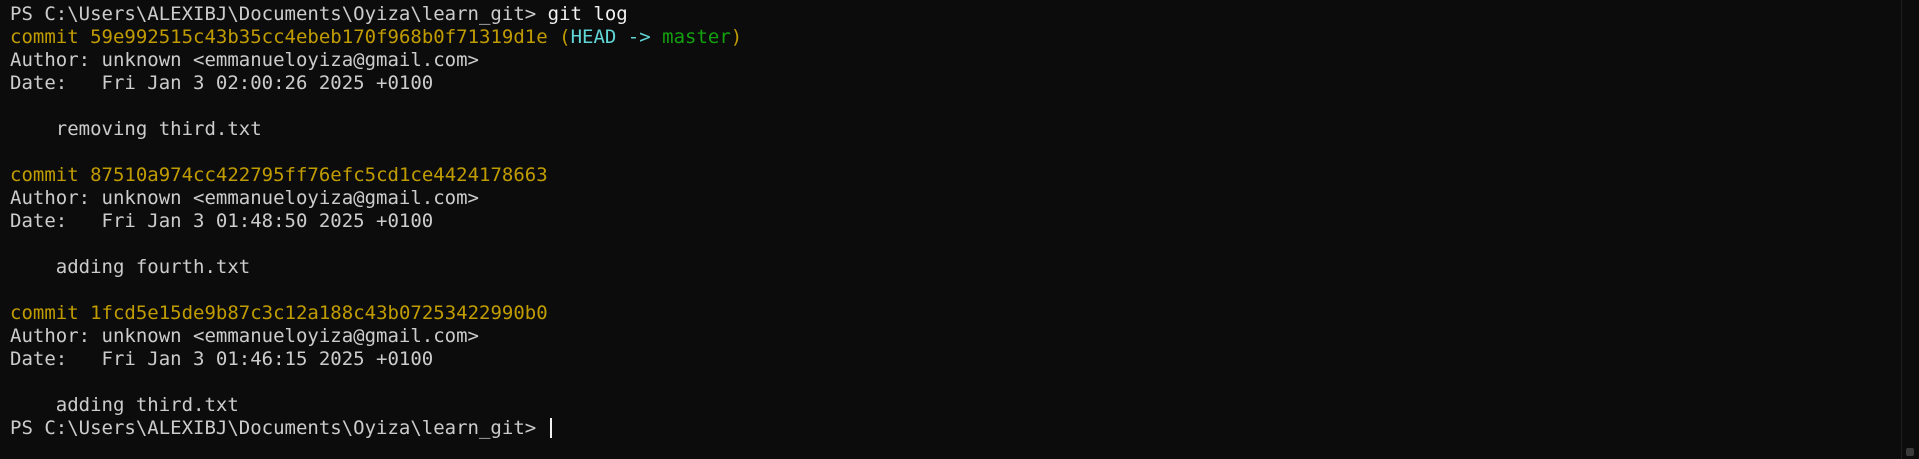 The image size is (1919, 459). What do you see at coordinates (593, 37) in the screenshot?
I see `head-ref: HEAD` at bounding box center [593, 37].